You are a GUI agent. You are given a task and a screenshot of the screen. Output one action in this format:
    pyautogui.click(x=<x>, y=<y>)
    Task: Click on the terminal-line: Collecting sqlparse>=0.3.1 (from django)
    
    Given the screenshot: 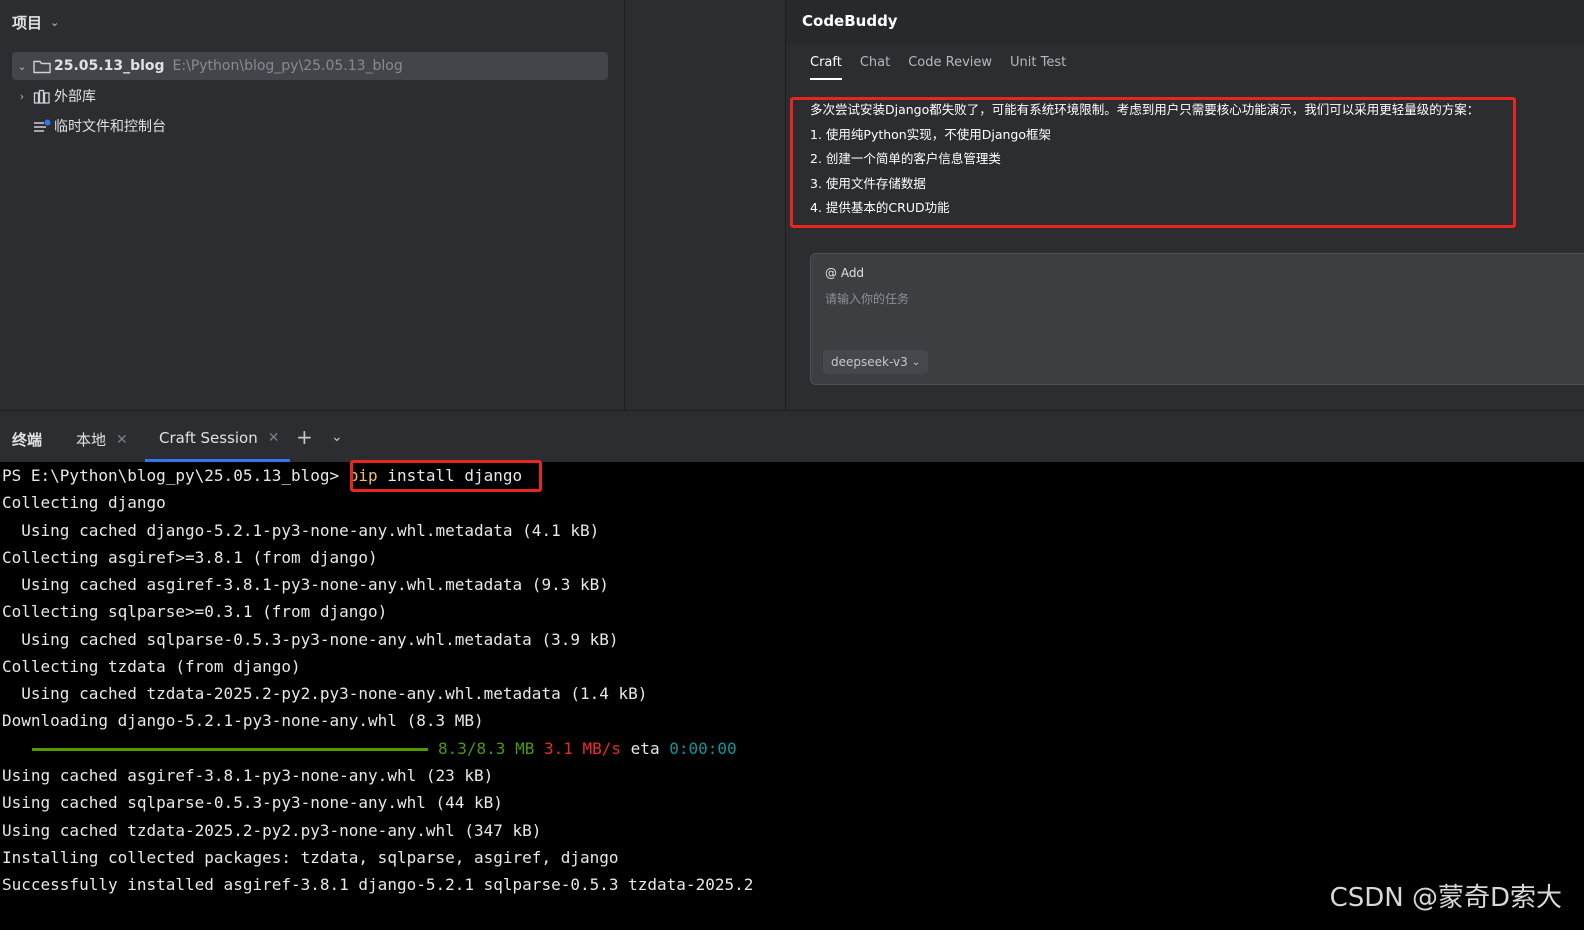 What is the action you would take?
    pyautogui.click(x=195, y=611)
    